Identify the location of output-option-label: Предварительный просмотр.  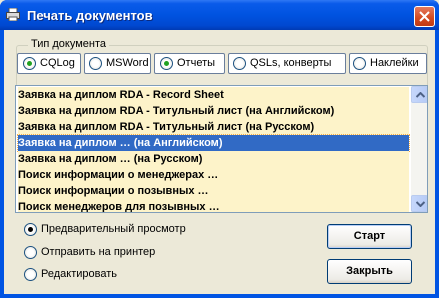
(113, 229).